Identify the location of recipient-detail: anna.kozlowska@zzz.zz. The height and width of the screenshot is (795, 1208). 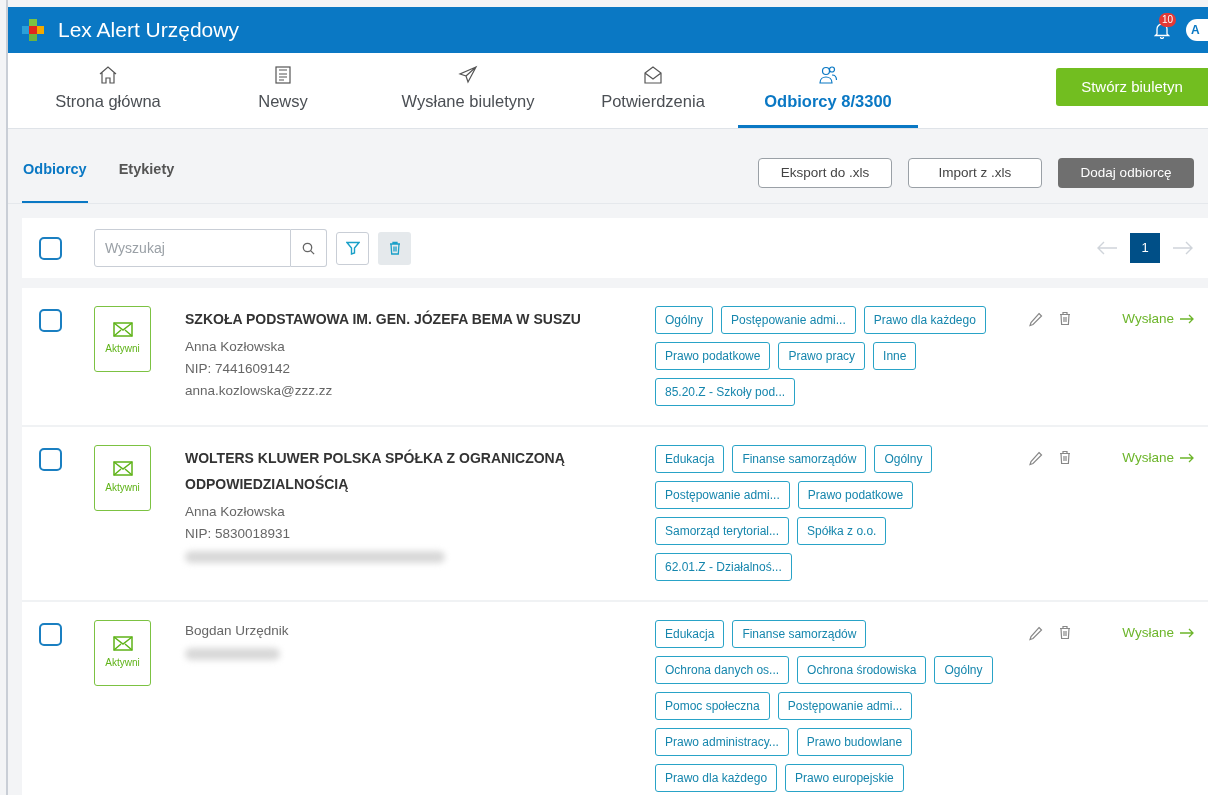
(259, 391).